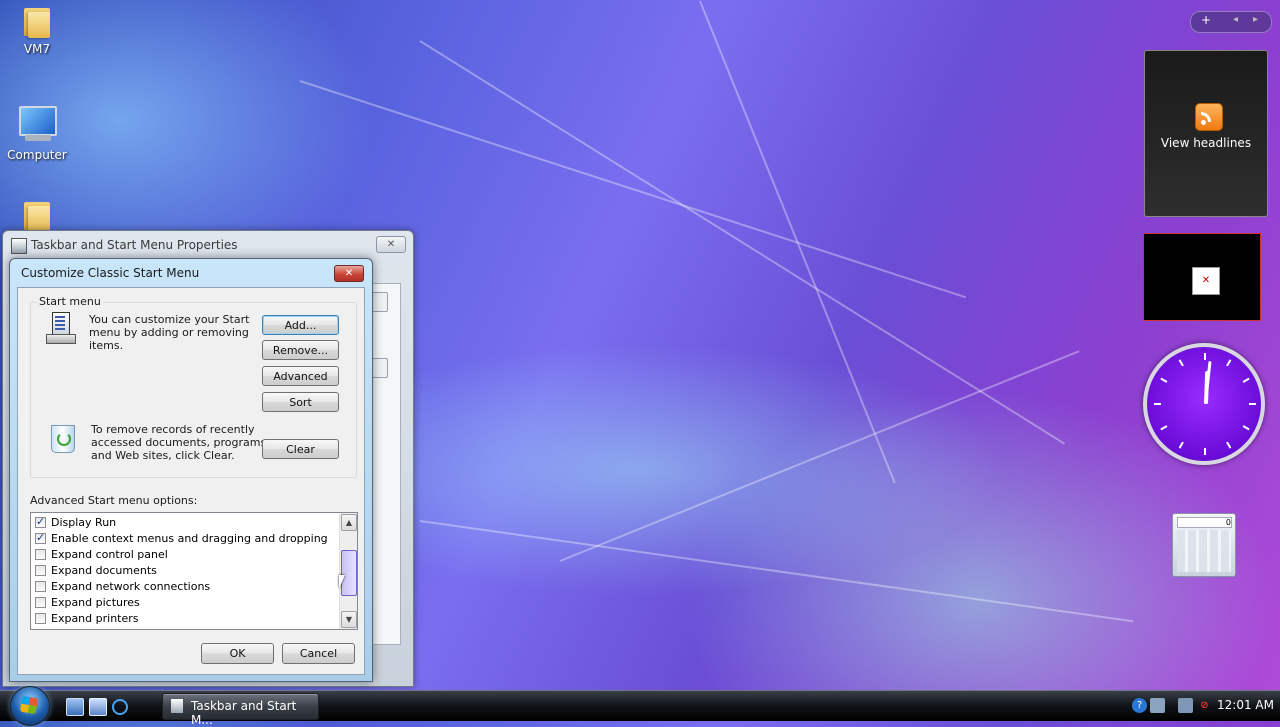  What do you see at coordinates (1204, 404) in the screenshot?
I see `clock-gadget` at bounding box center [1204, 404].